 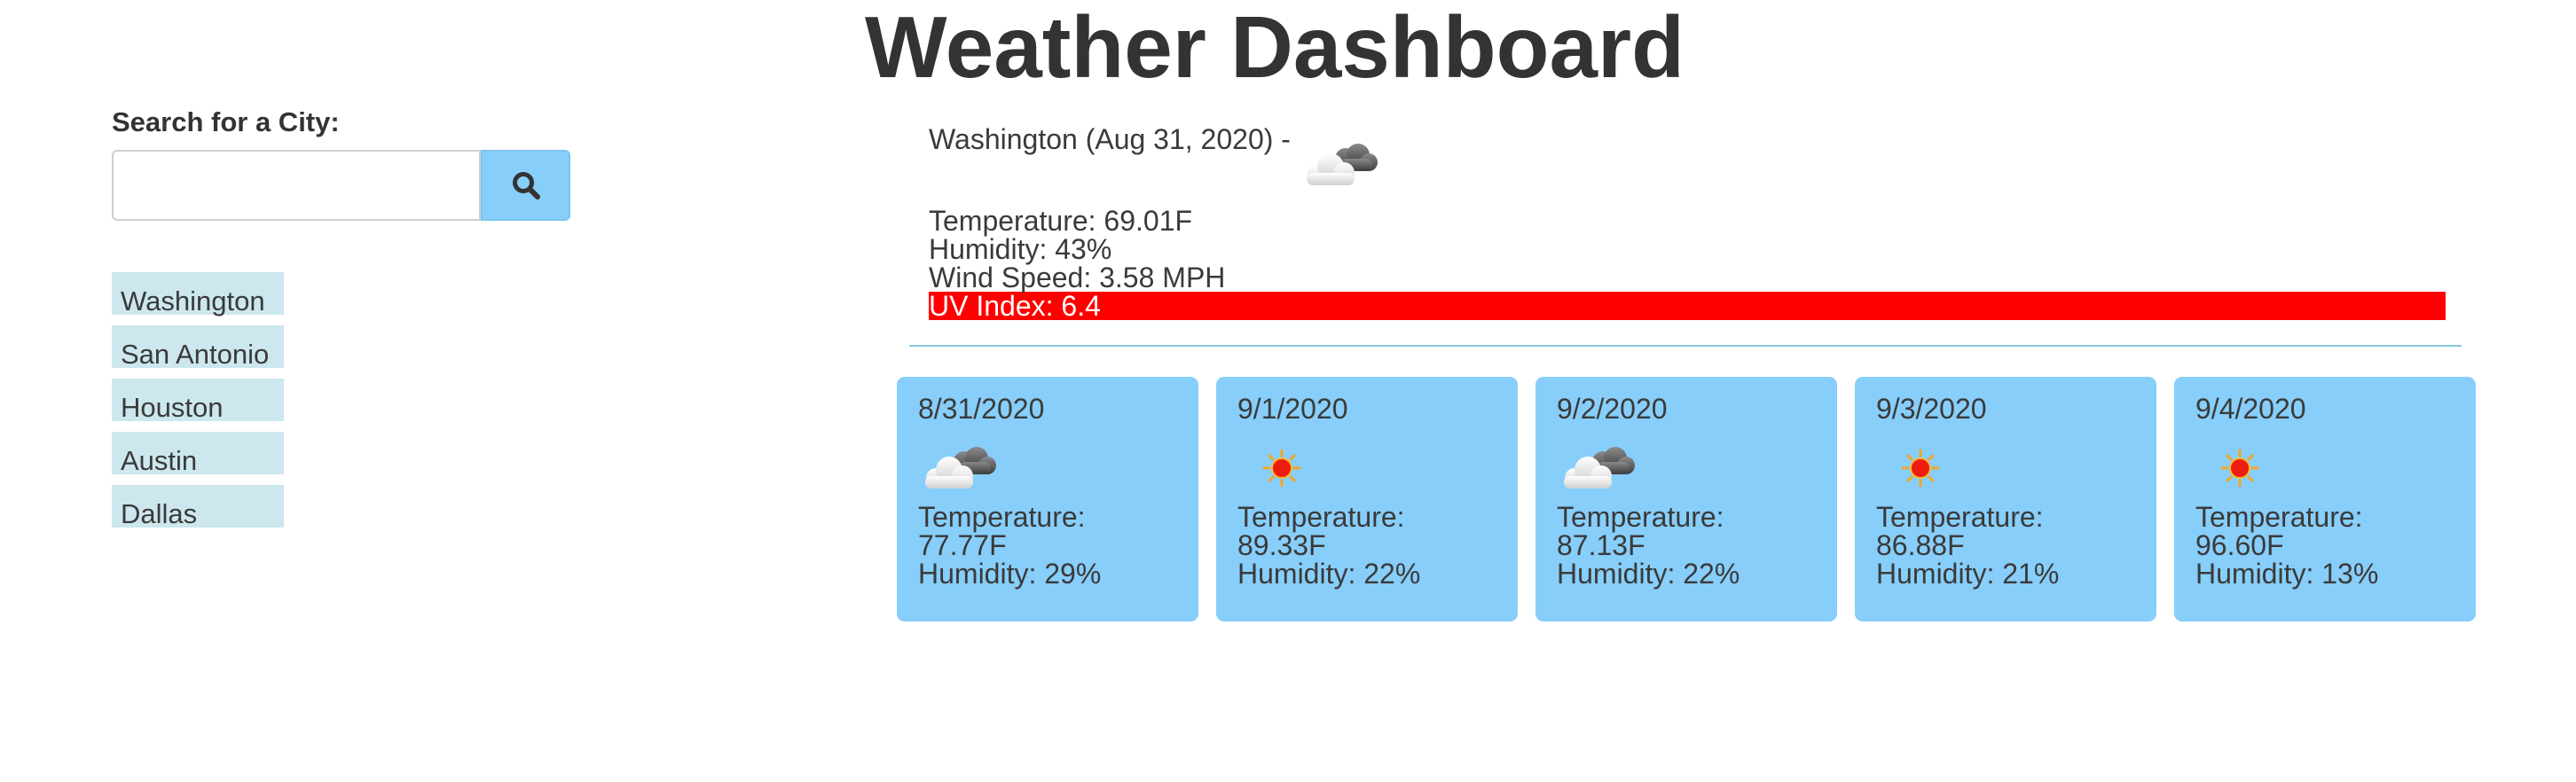 I want to click on forecast-humidity: Humidity: 29%, so click(x=1010, y=574).